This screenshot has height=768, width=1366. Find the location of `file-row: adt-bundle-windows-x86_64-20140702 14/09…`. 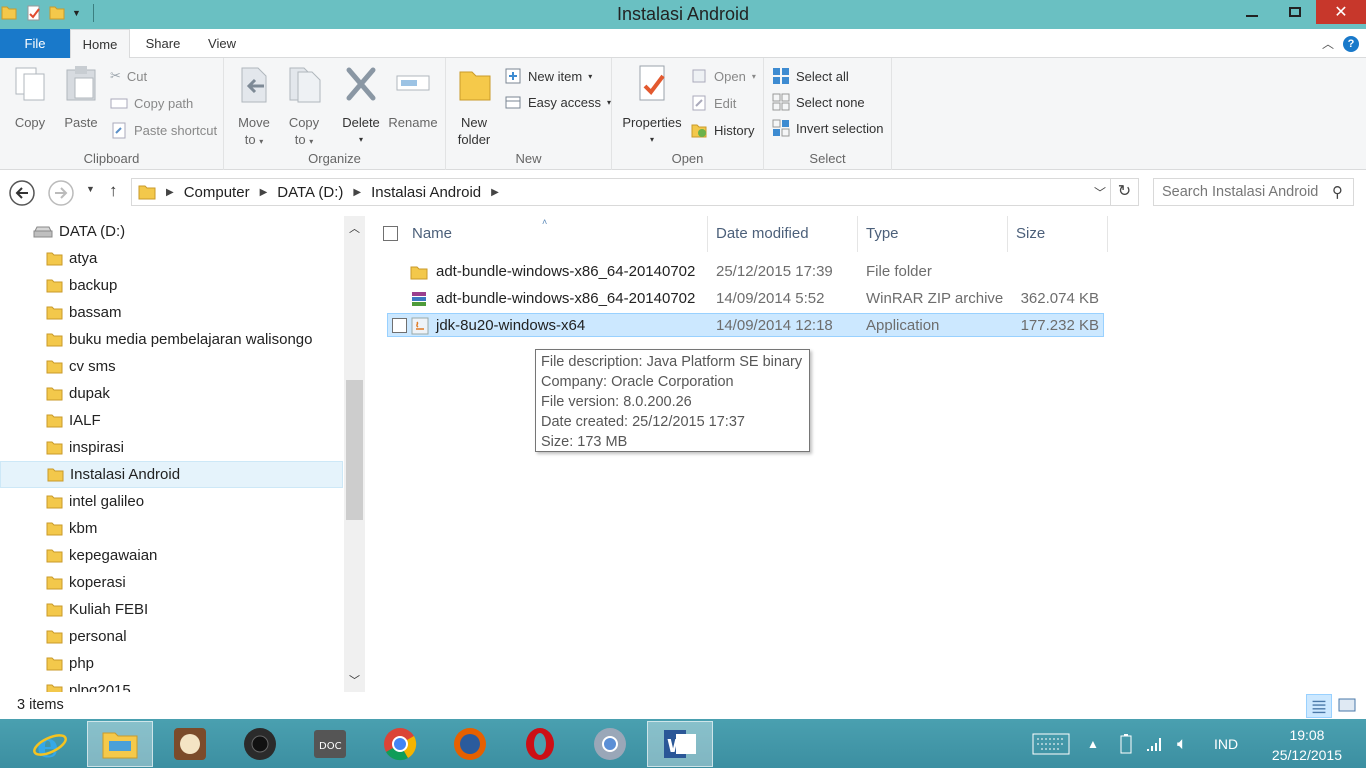

file-row: adt-bundle-windows-x86_64-20140702 14/09… is located at coordinates (745, 299).